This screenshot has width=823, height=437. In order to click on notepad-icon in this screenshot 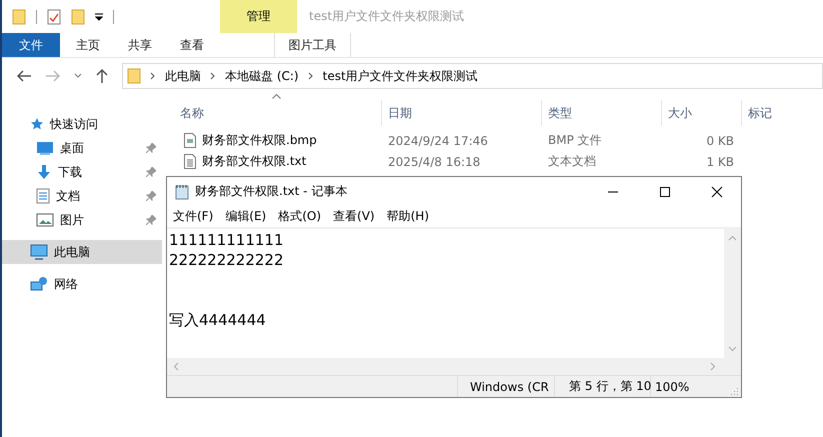, I will do `click(182, 192)`.